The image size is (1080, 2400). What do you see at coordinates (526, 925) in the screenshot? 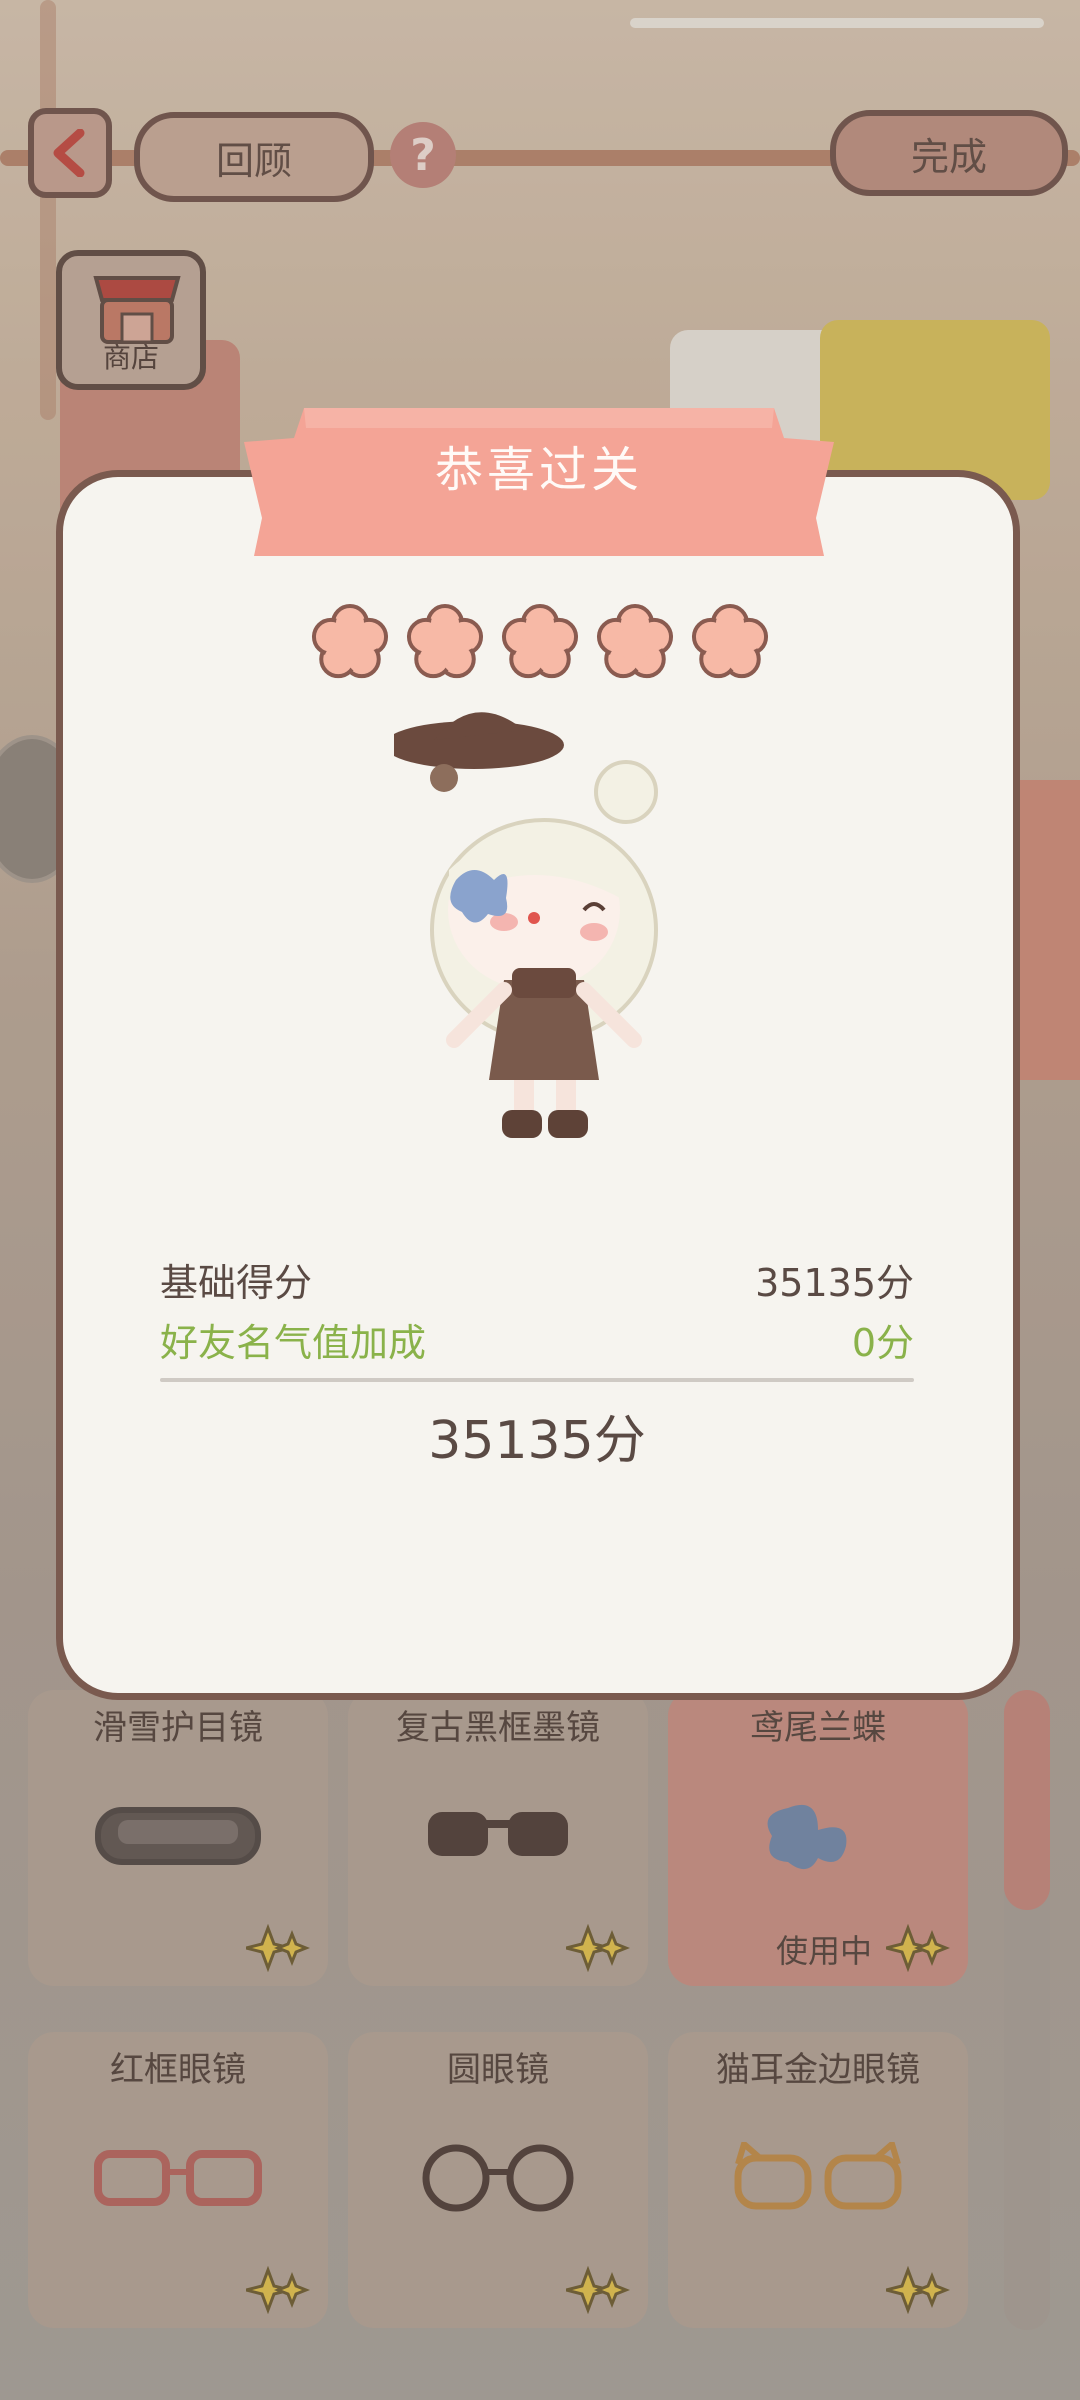
I see `dressed-character-figure` at bounding box center [526, 925].